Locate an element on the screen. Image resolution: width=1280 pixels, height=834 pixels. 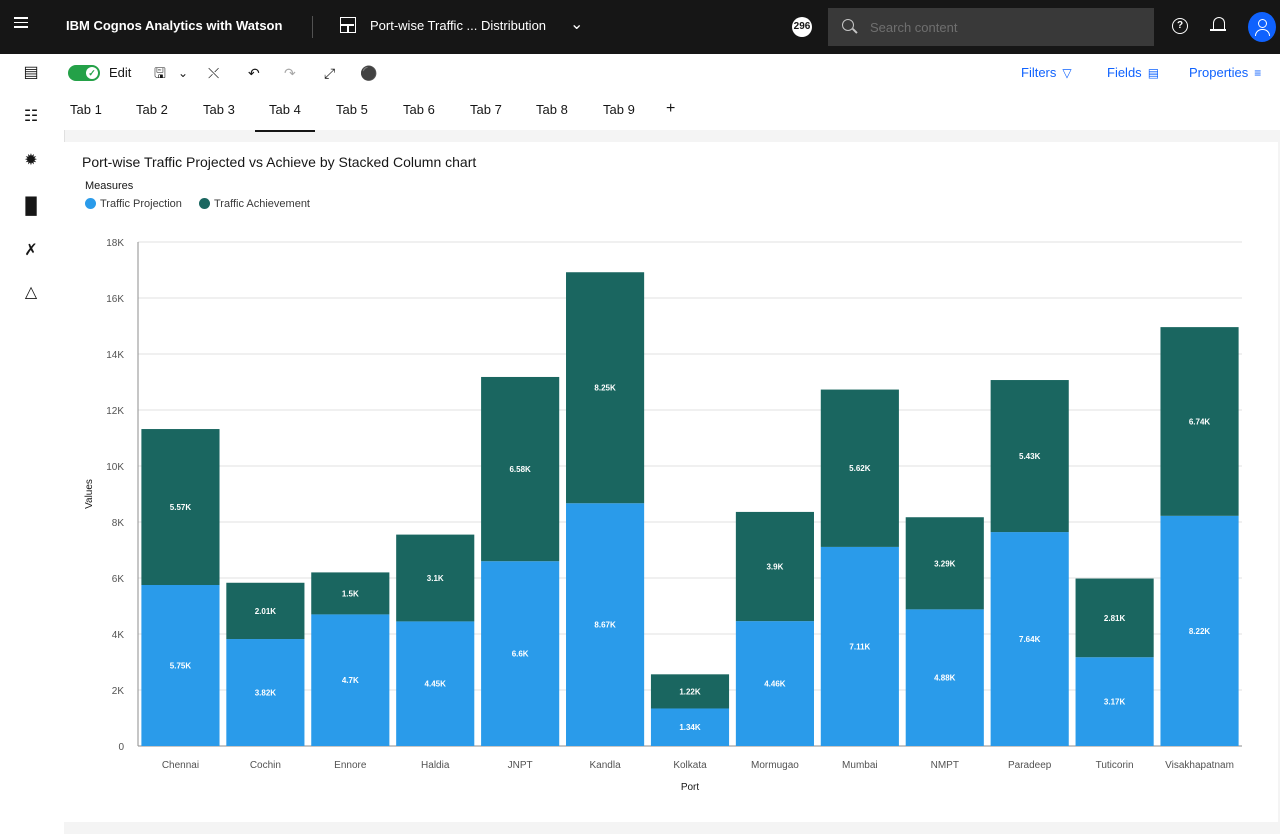
undo-icon: ↶ is located at coordinates (254, 73).